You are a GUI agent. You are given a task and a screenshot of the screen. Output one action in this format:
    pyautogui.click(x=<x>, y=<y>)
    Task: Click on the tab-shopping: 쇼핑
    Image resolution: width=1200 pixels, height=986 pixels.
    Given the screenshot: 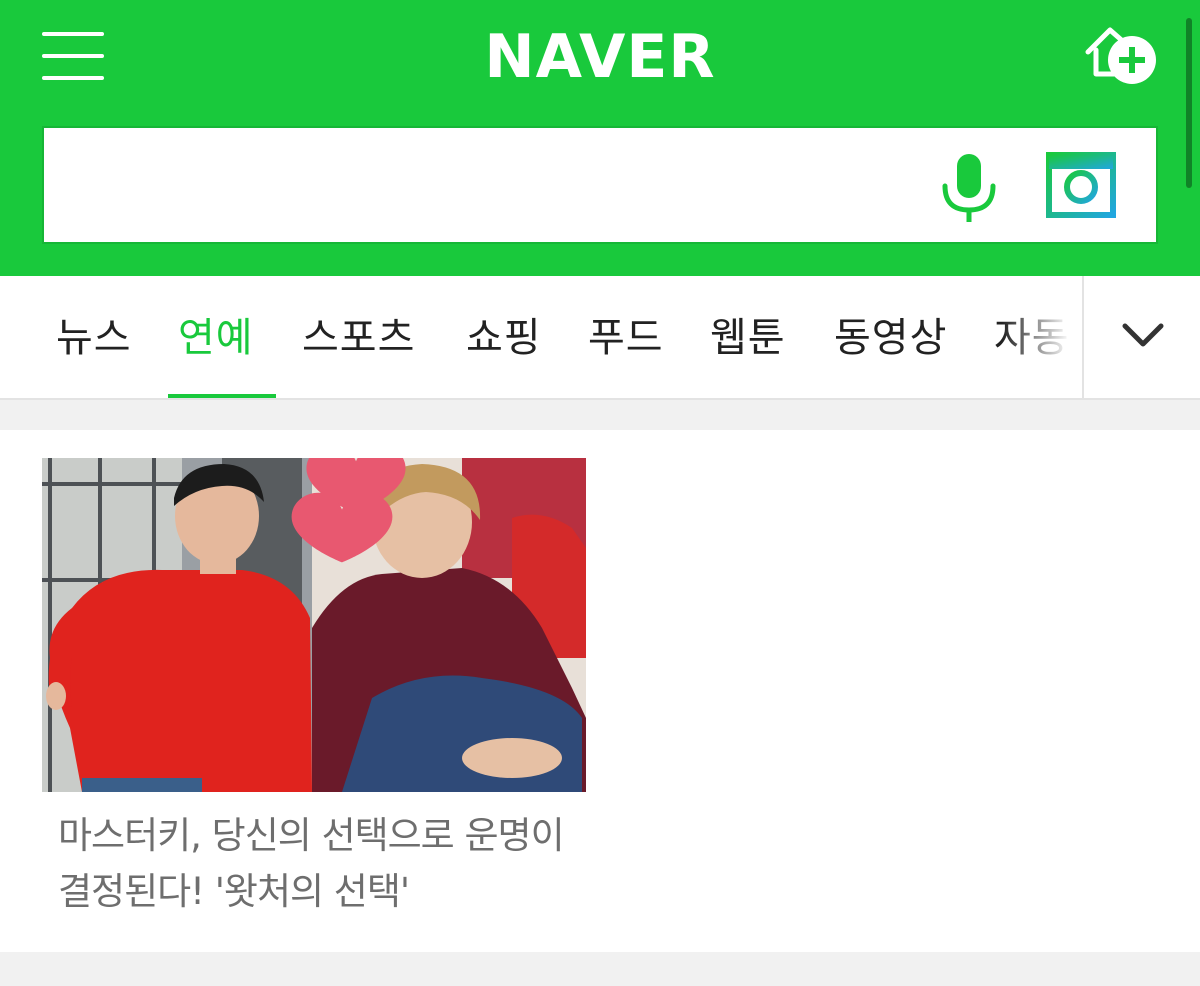 What is the action you would take?
    pyautogui.click(x=504, y=338)
    